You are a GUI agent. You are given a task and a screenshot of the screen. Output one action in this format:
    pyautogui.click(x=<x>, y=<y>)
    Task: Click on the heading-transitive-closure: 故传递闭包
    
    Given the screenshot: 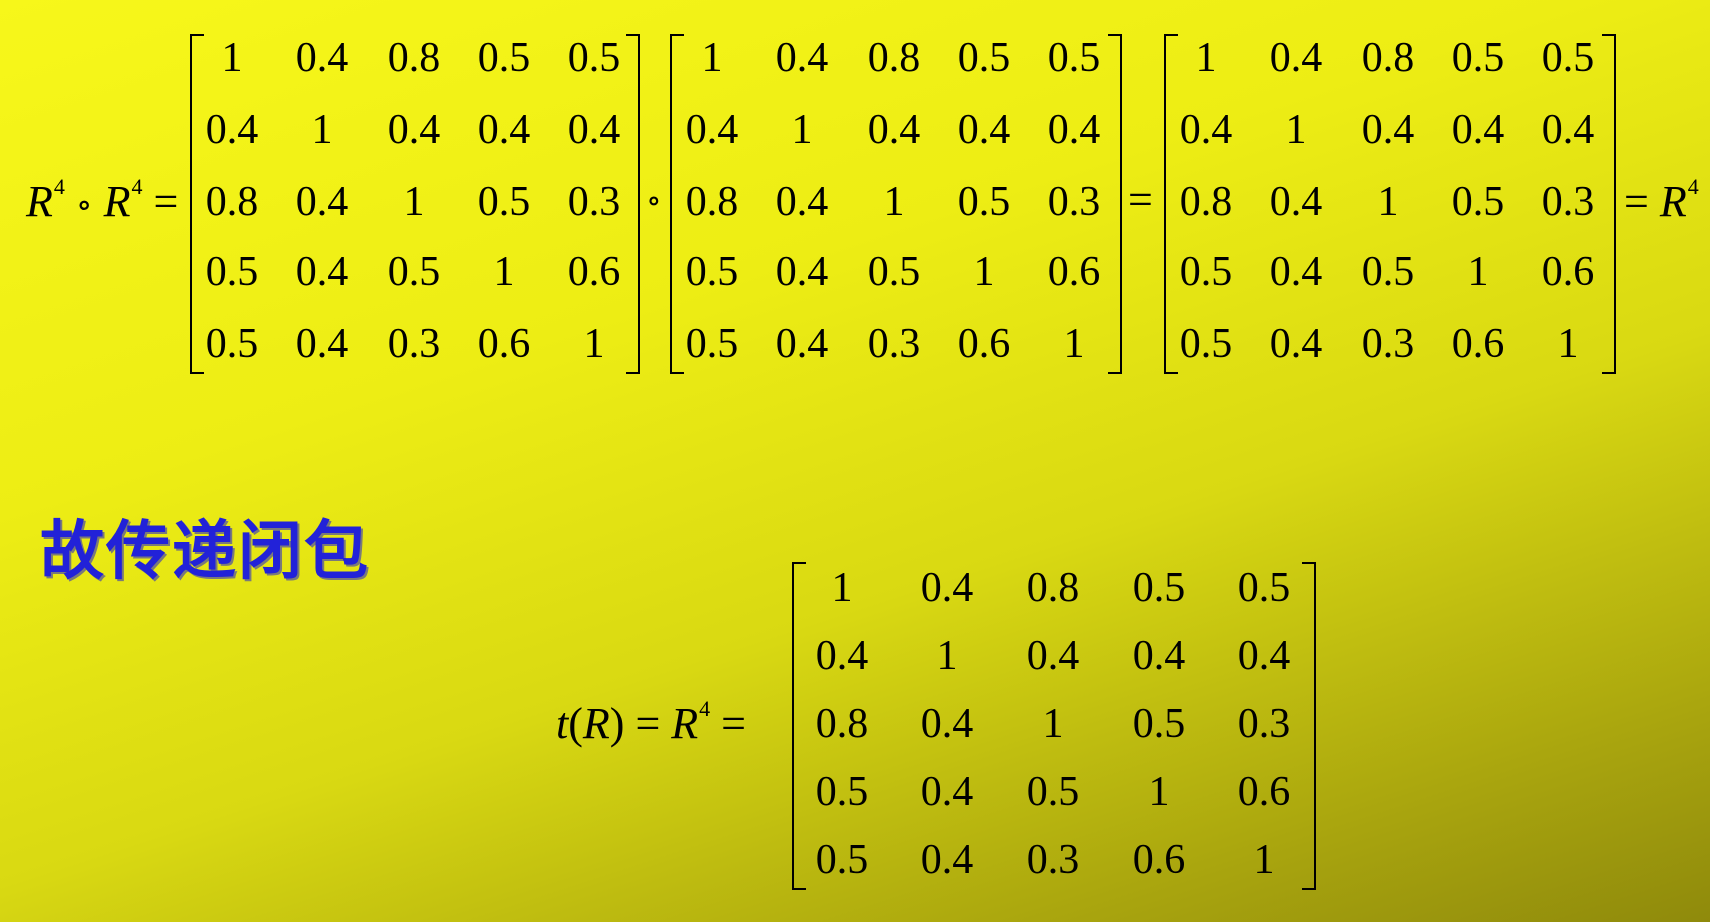 What is the action you would take?
    pyautogui.click(x=205, y=552)
    